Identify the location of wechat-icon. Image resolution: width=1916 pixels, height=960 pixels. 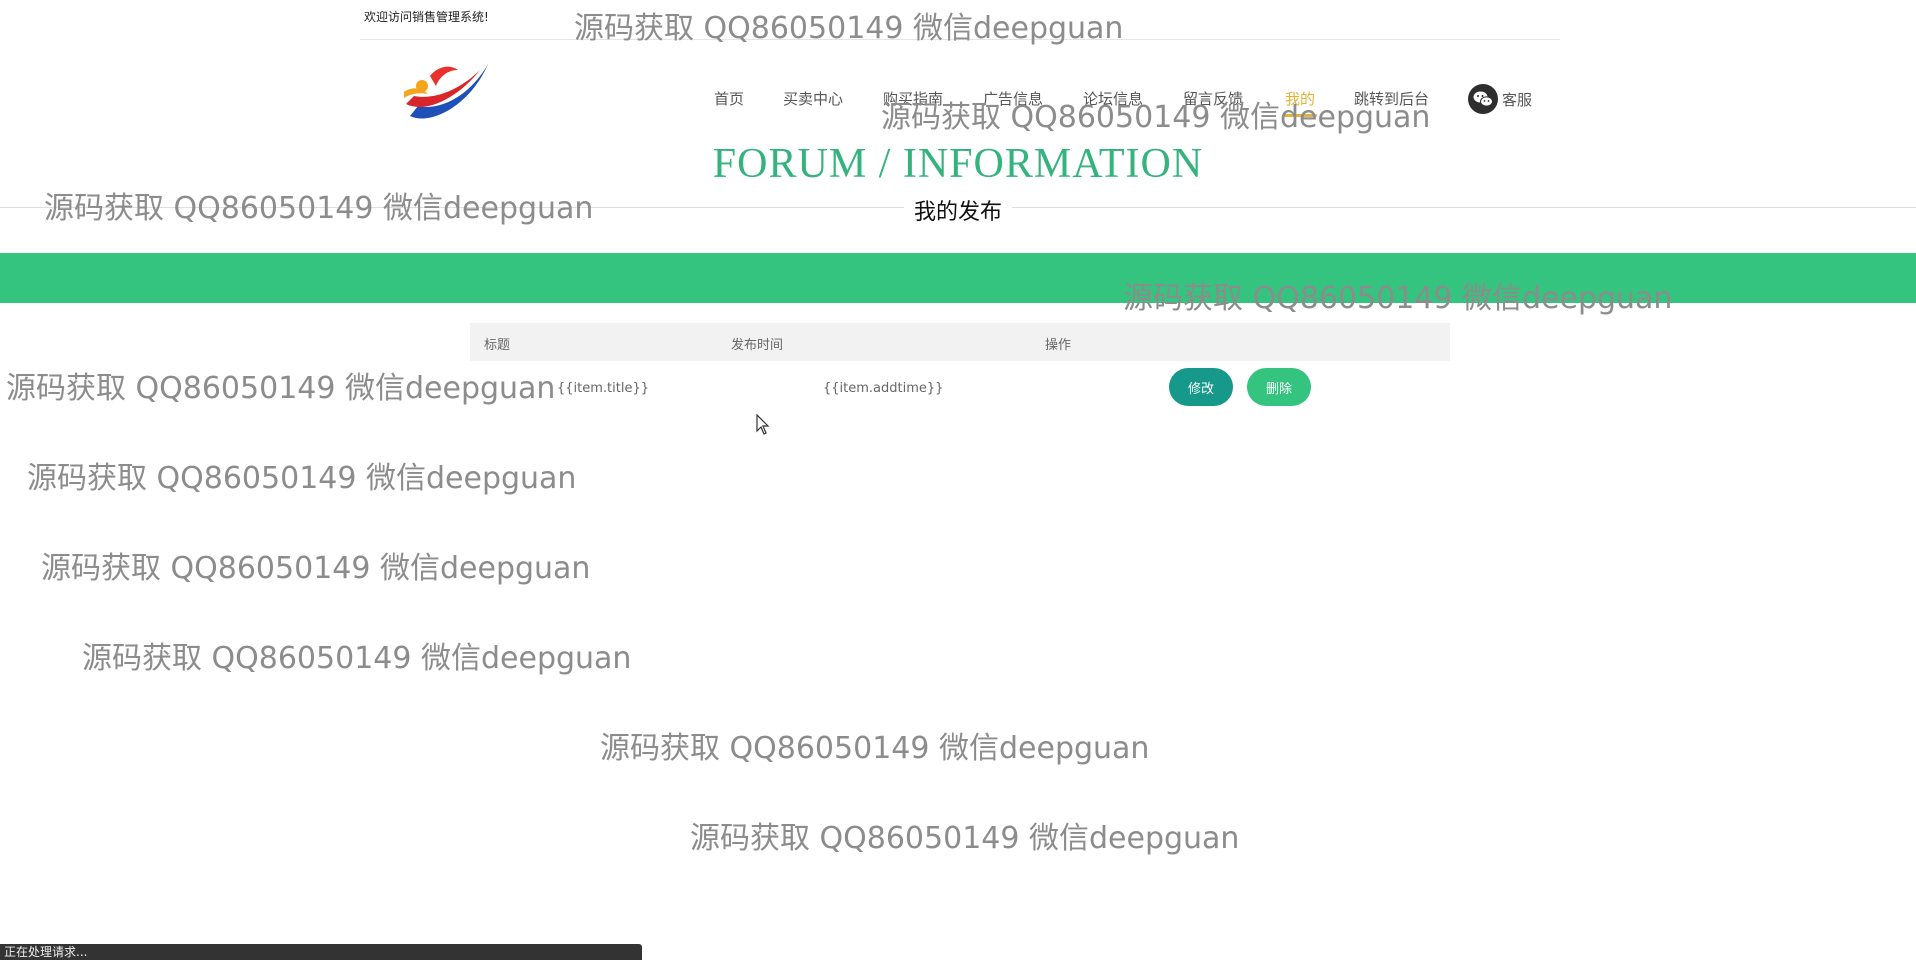
(1483, 99).